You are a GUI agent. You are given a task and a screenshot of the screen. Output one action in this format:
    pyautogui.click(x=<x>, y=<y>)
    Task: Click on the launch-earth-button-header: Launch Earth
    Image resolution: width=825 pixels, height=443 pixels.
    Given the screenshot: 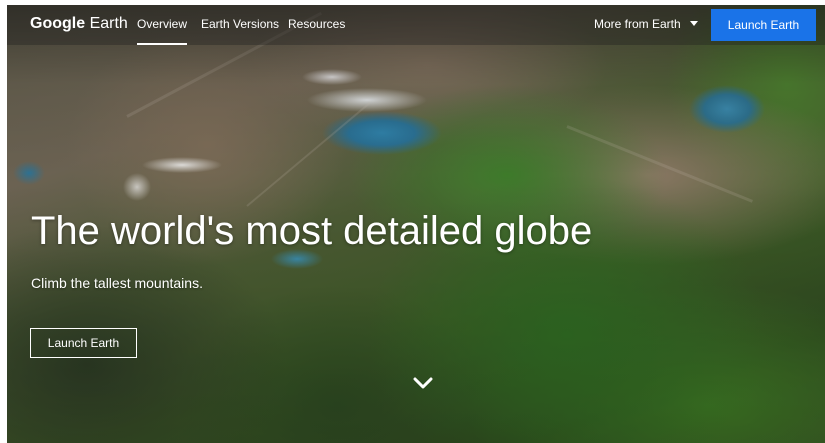 What is the action you would take?
    pyautogui.click(x=763, y=25)
    